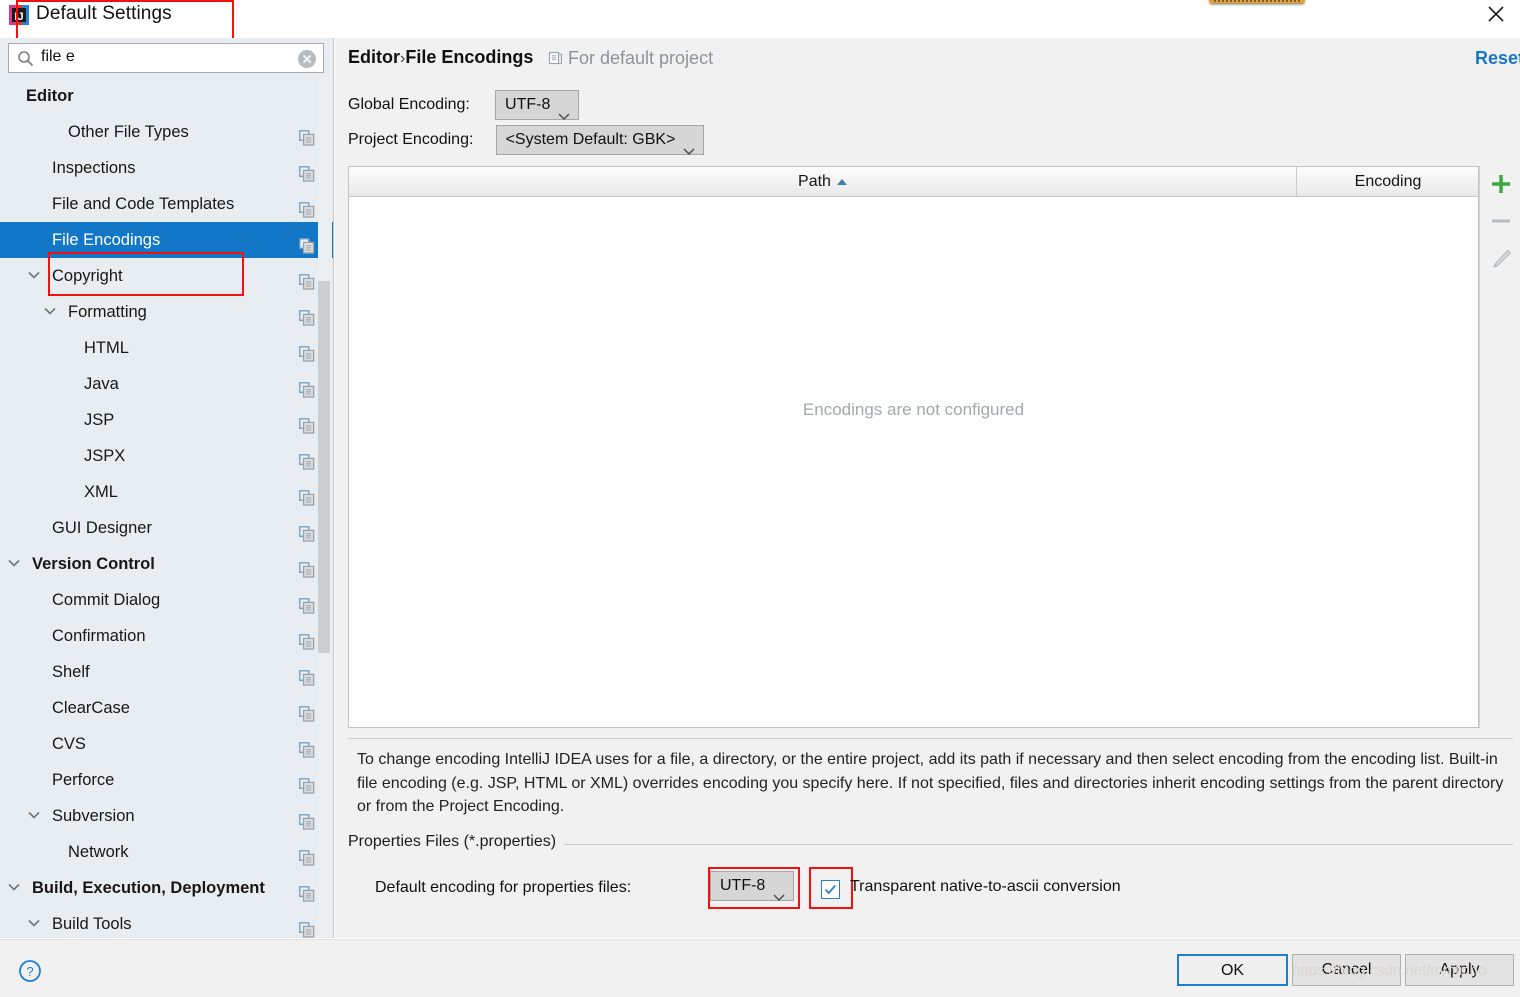 This screenshot has height=997, width=1520. Describe the element at coordinates (1496, 16) in the screenshot. I see `close-icon` at that location.